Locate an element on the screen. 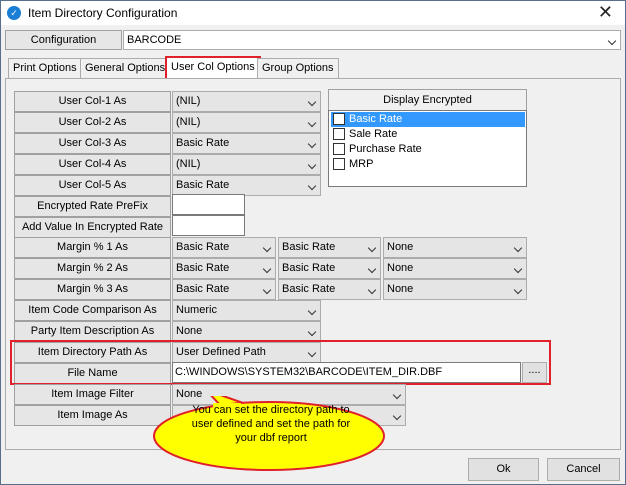 The width and height of the screenshot is (626, 485). margin-2-select-1: Basic Rate is located at coordinates (224, 268).